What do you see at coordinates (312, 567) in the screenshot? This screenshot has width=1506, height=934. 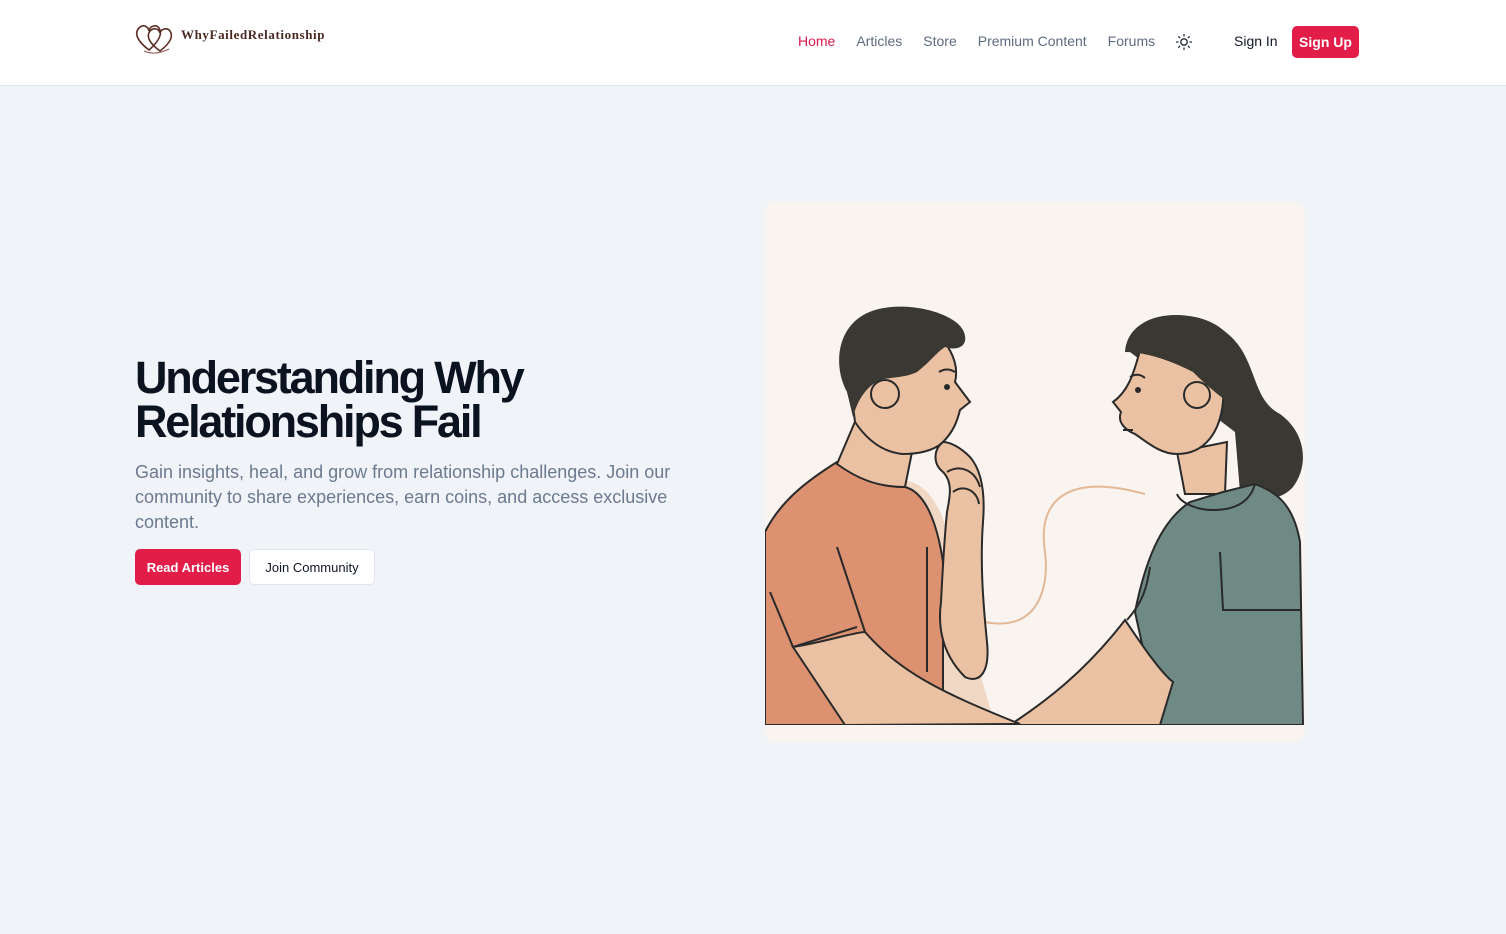 I see `join-community-button: Join Community` at bounding box center [312, 567].